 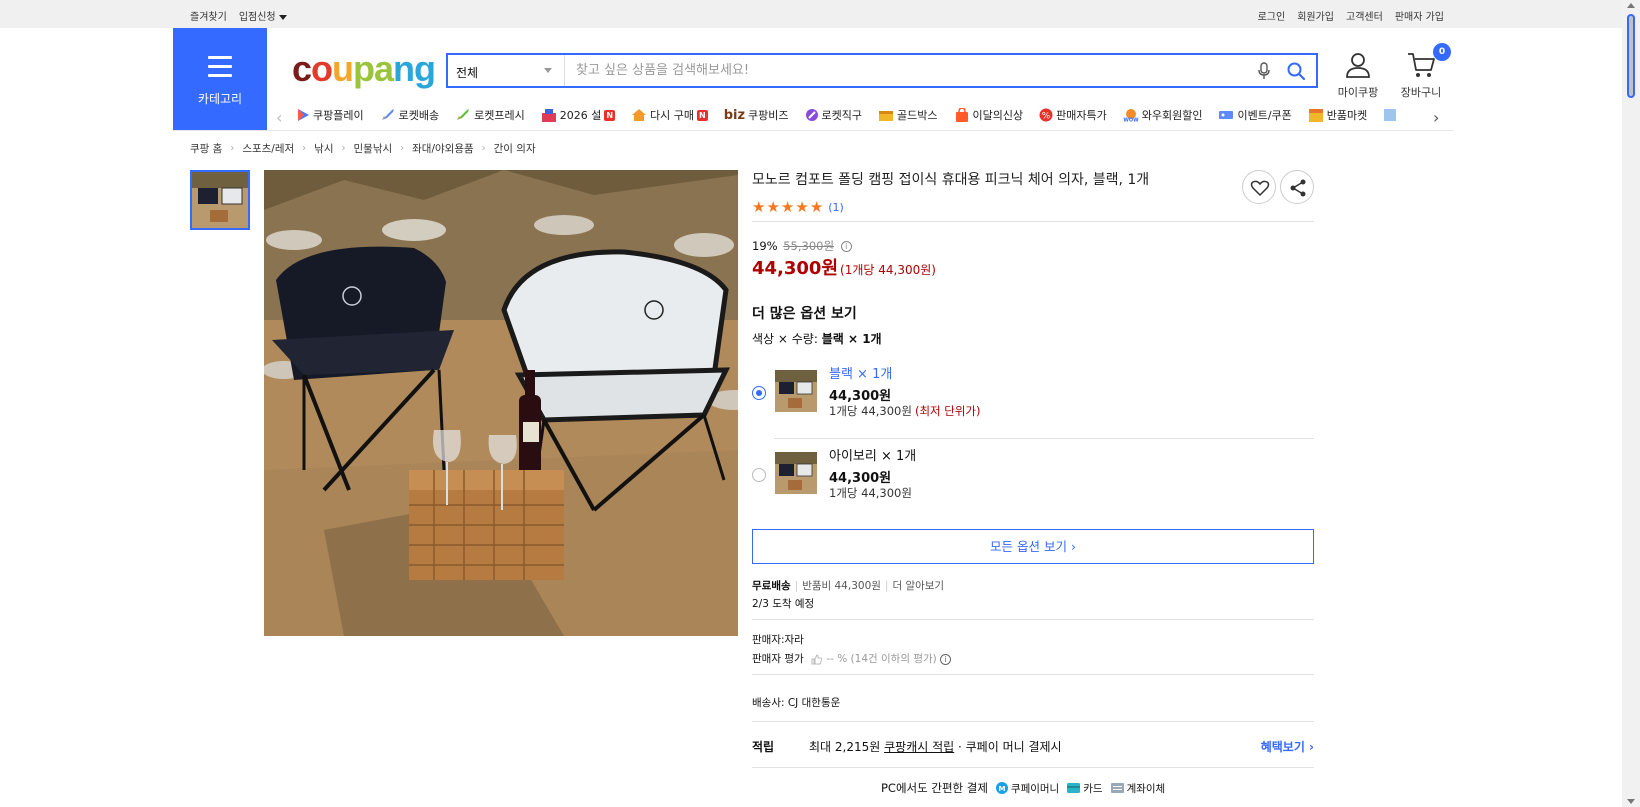 What do you see at coordinates (206, 148) in the screenshot?
I see `breadcrumb-item: 쿠팡 홈` at bounding box center [206, 148].